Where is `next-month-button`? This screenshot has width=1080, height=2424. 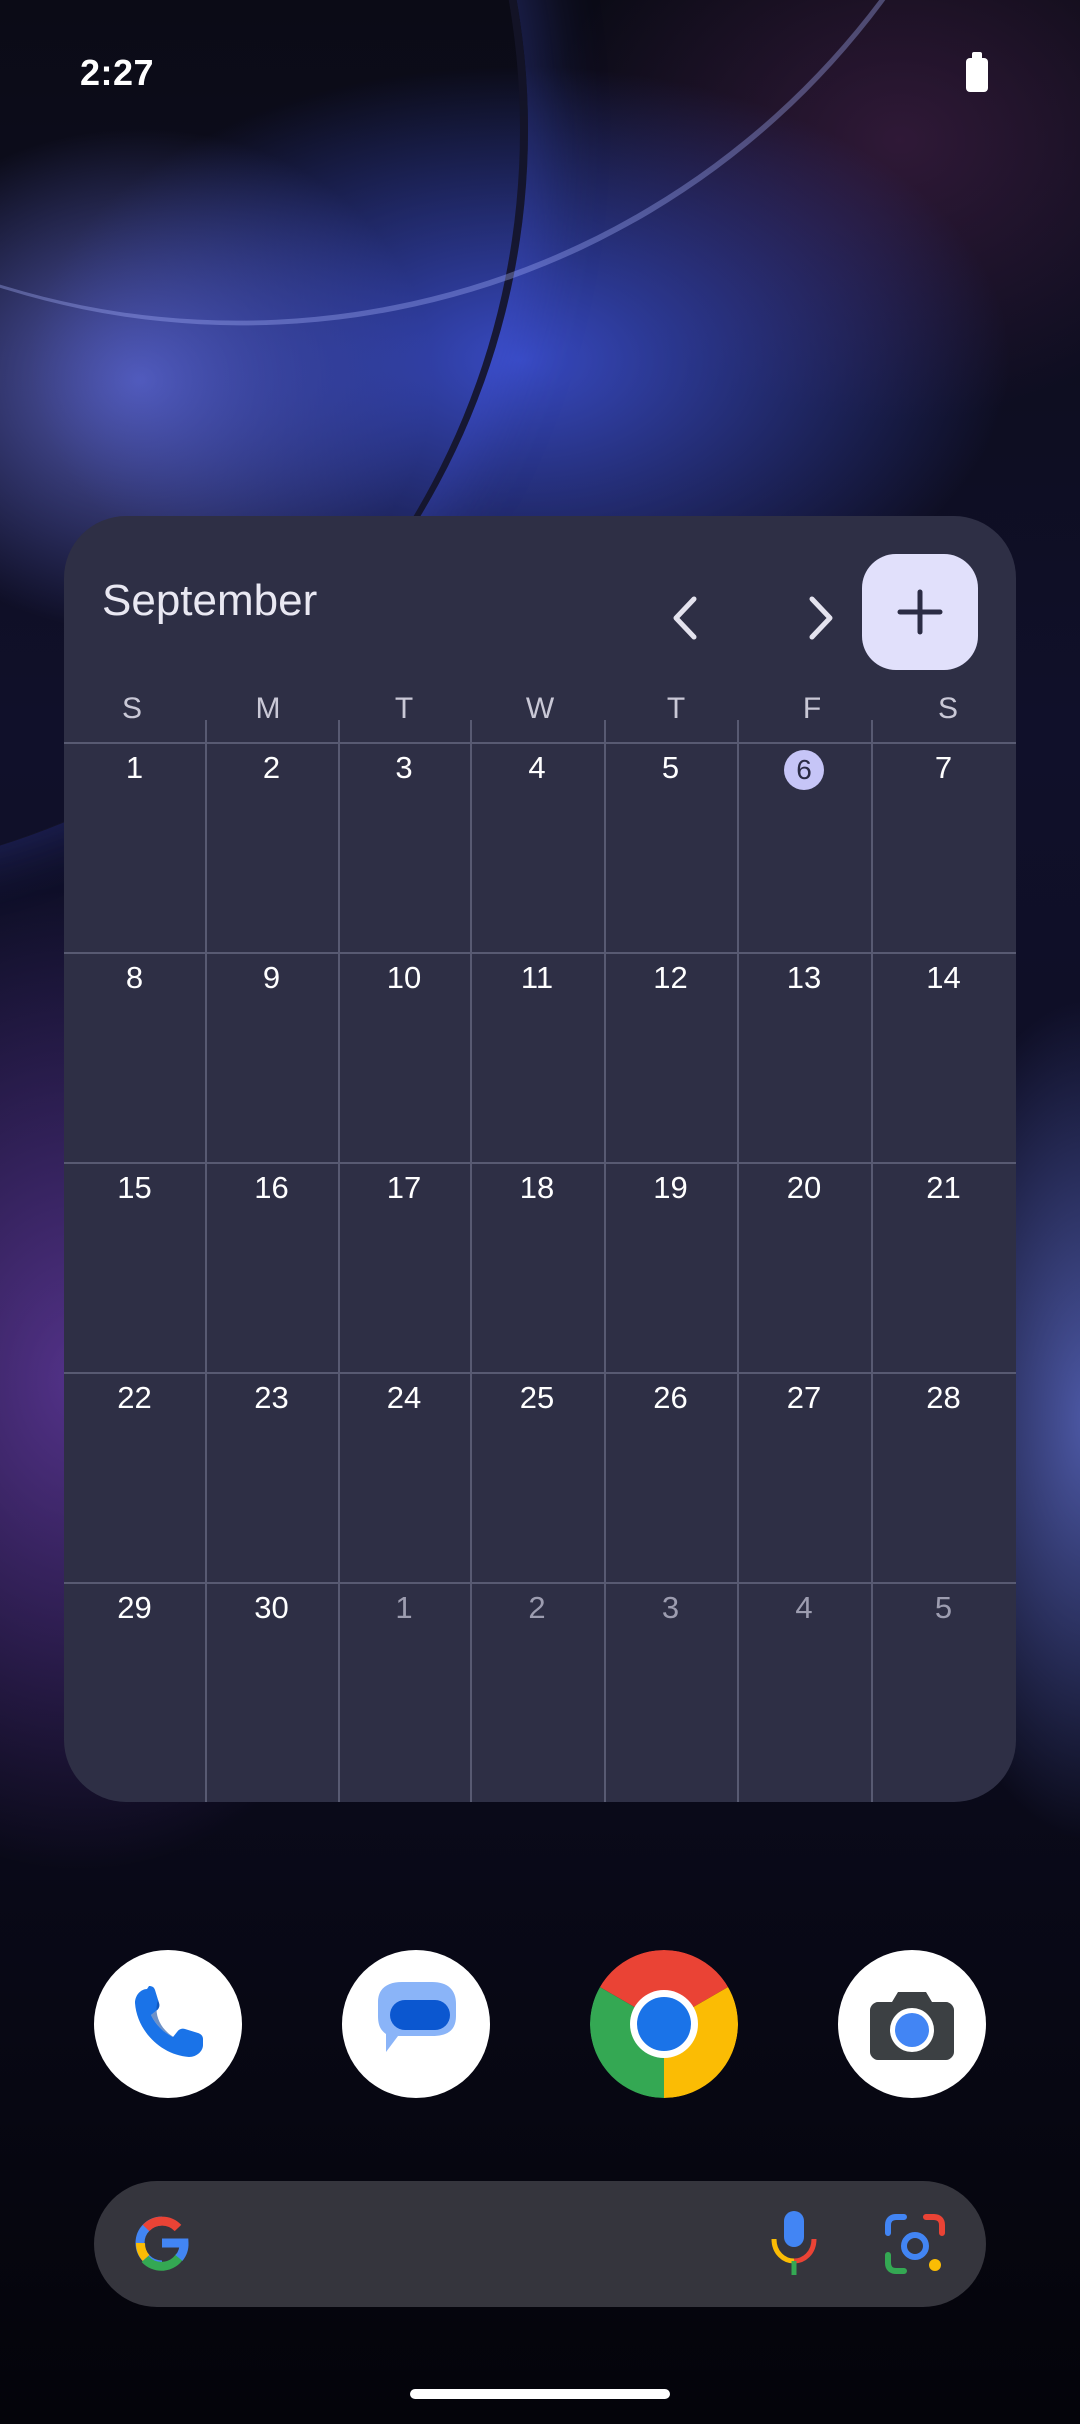
next-month-button is located at coordinates (822, 618).